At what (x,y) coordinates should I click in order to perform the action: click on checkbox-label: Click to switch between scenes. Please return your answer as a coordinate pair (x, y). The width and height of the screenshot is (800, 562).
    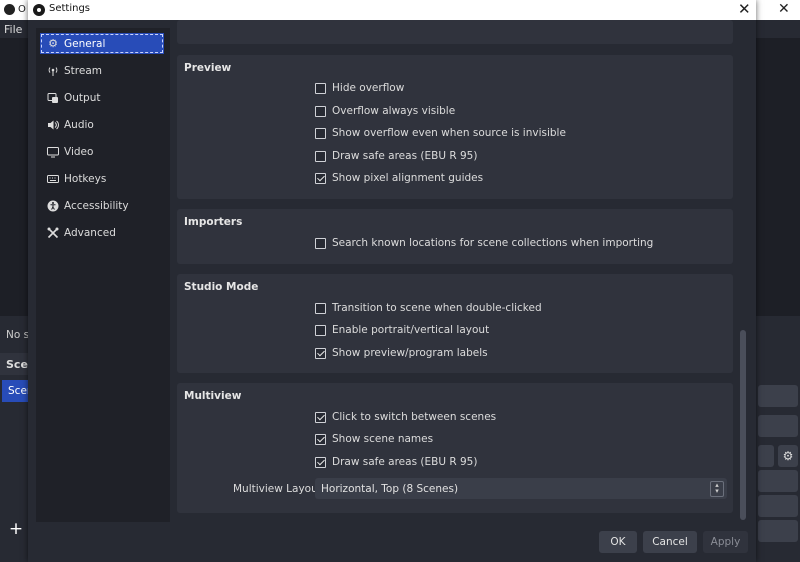
    Looking at the image, I should click on (414, 417).